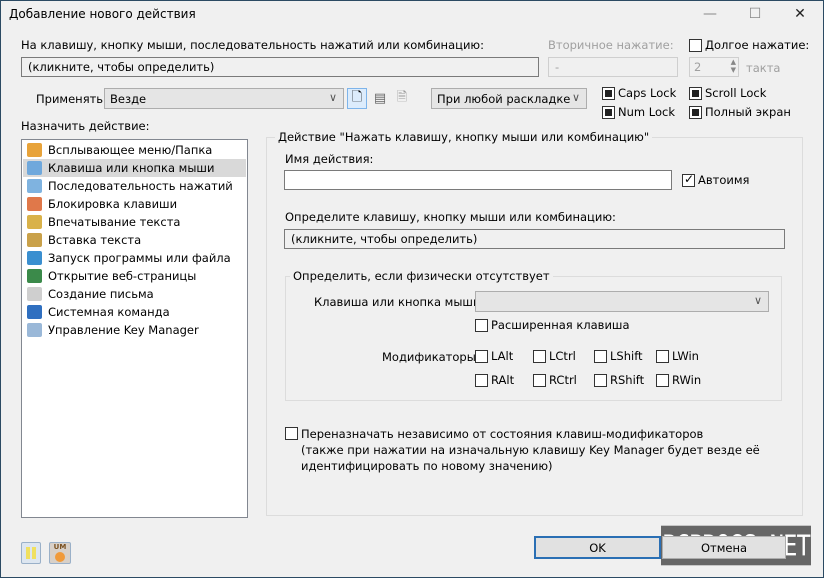  Describe the element at coordinates (613, 67) in the screenshot. I see `secondary-field: -` at that location.